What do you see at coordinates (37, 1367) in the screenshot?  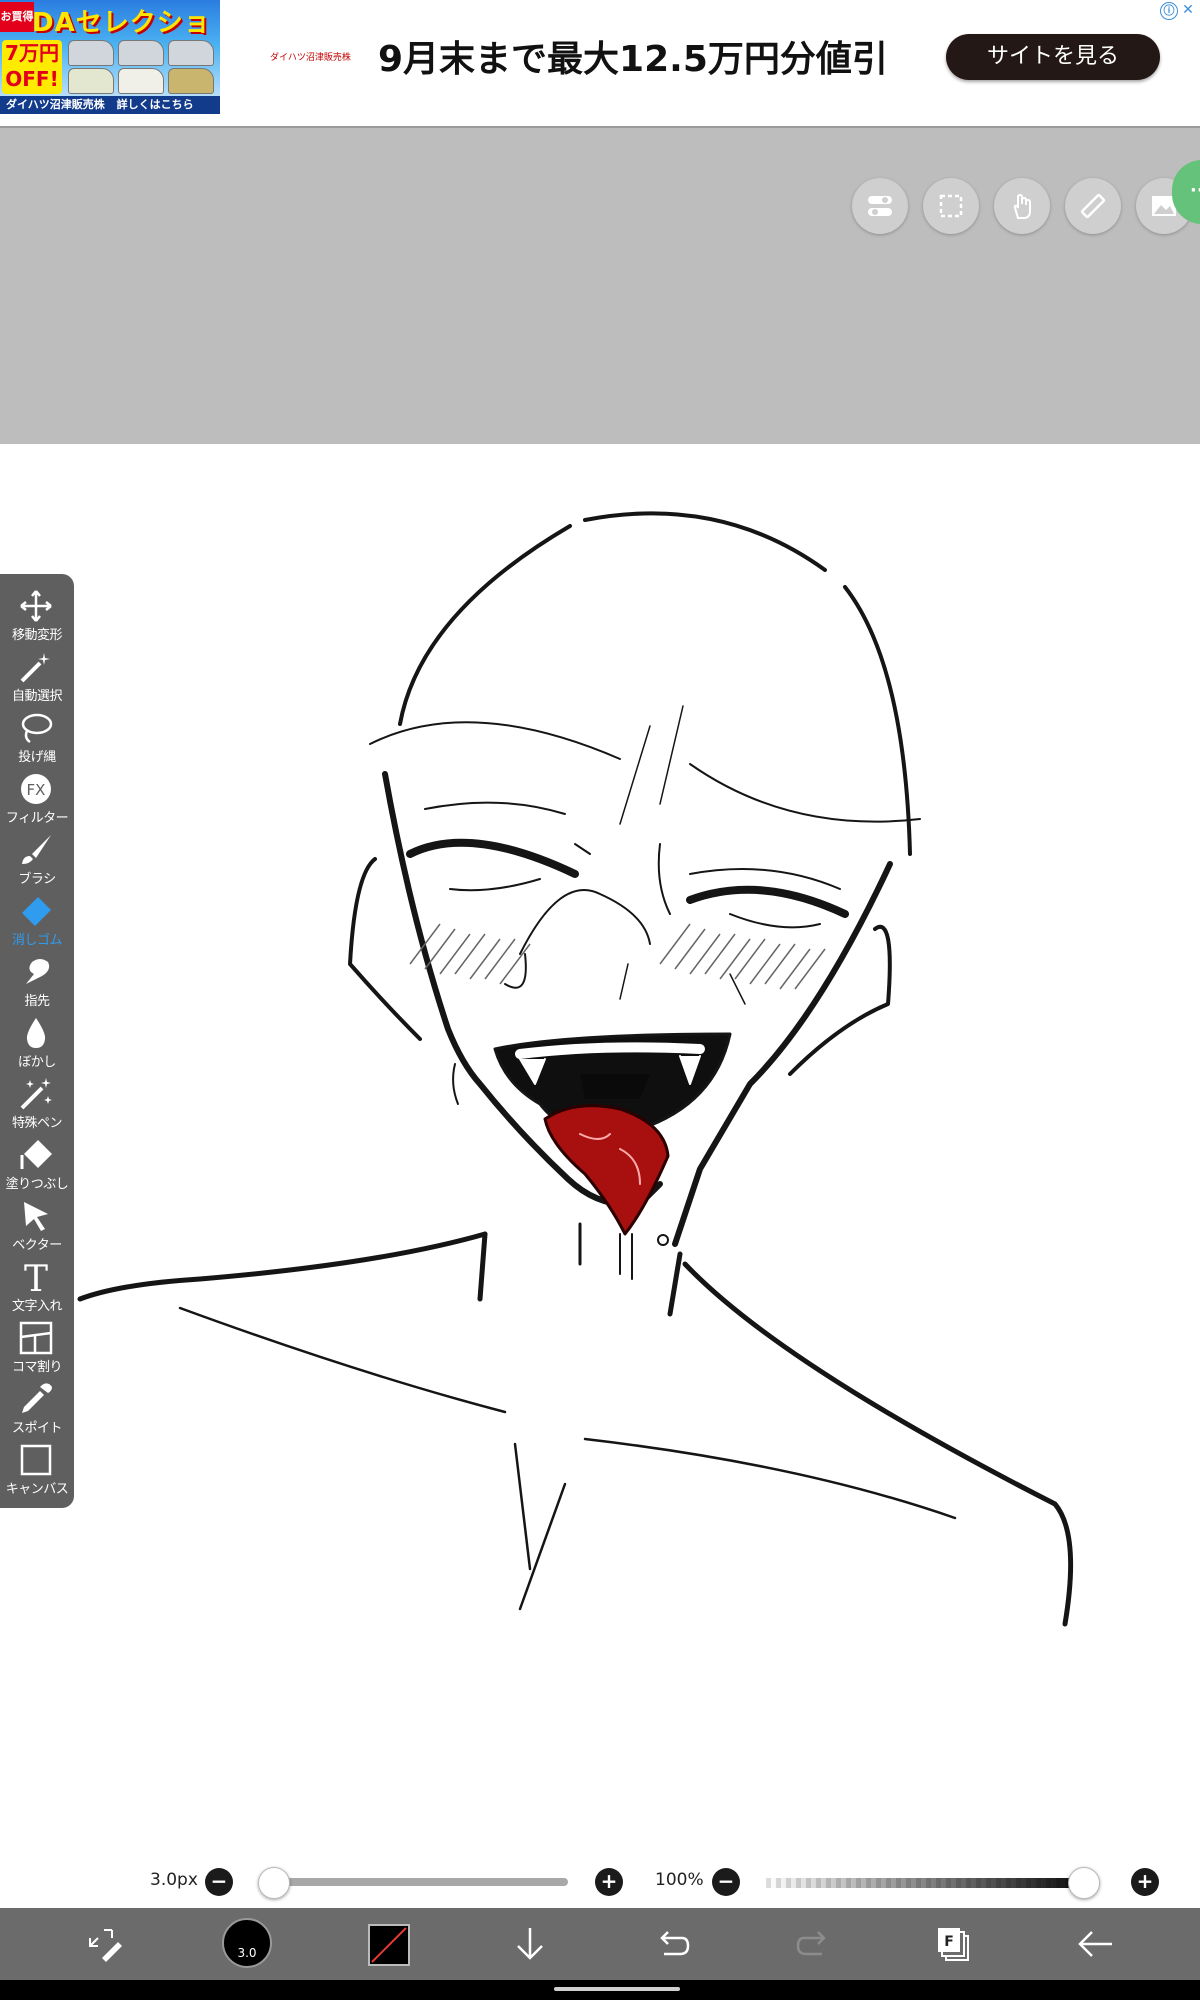 I see `tool-label: コマ割り` at bounding box center [37, 1367].